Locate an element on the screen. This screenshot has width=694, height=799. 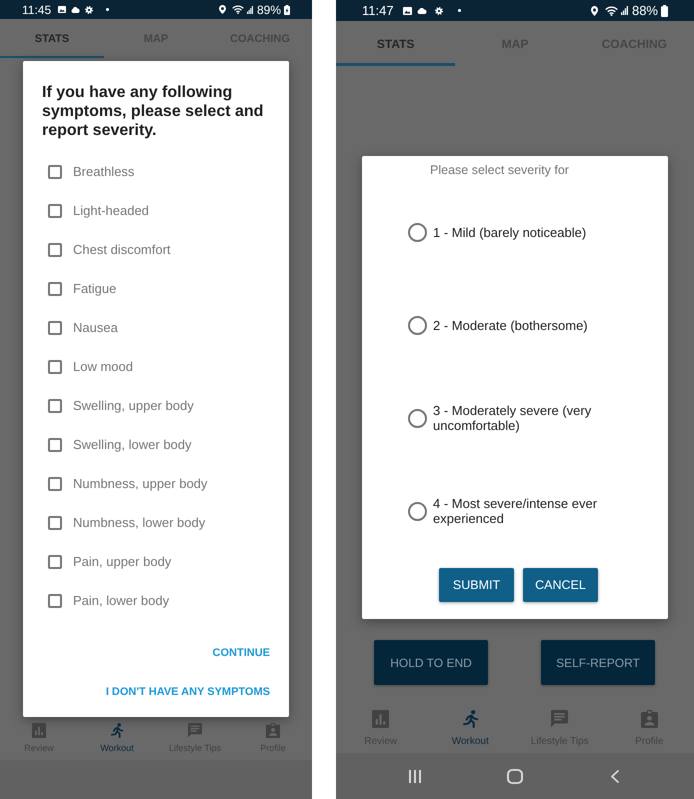
text-button: I DON'T HAVE ANY SYMPTOMS is located at coordinates (188, 692).